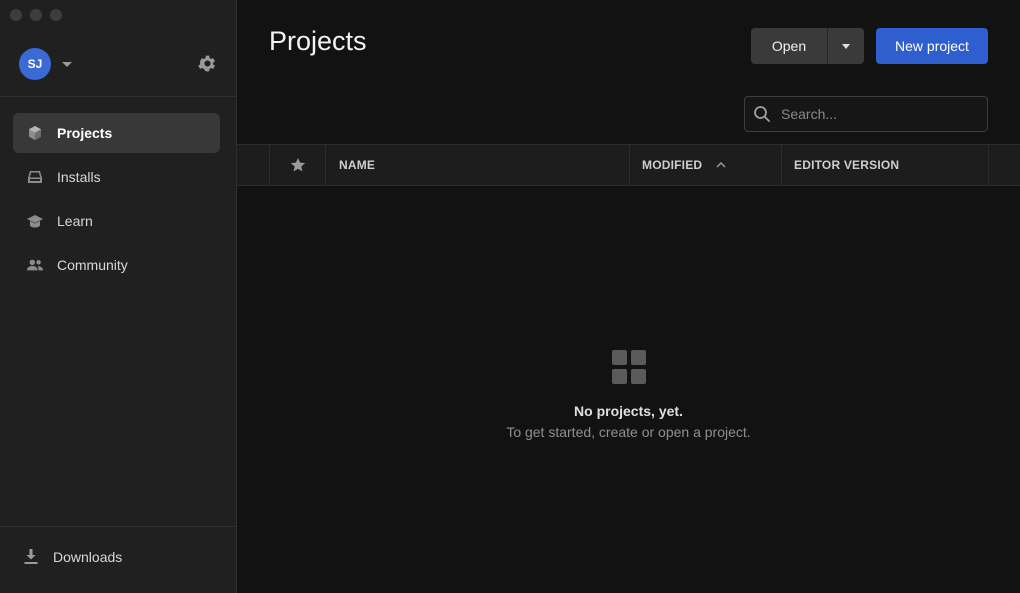 Image resolution: width=1020 pixels, height=593 pixels. I want to click on sidebar-nav: Projects Installs Learn Community, so click(116, 201).